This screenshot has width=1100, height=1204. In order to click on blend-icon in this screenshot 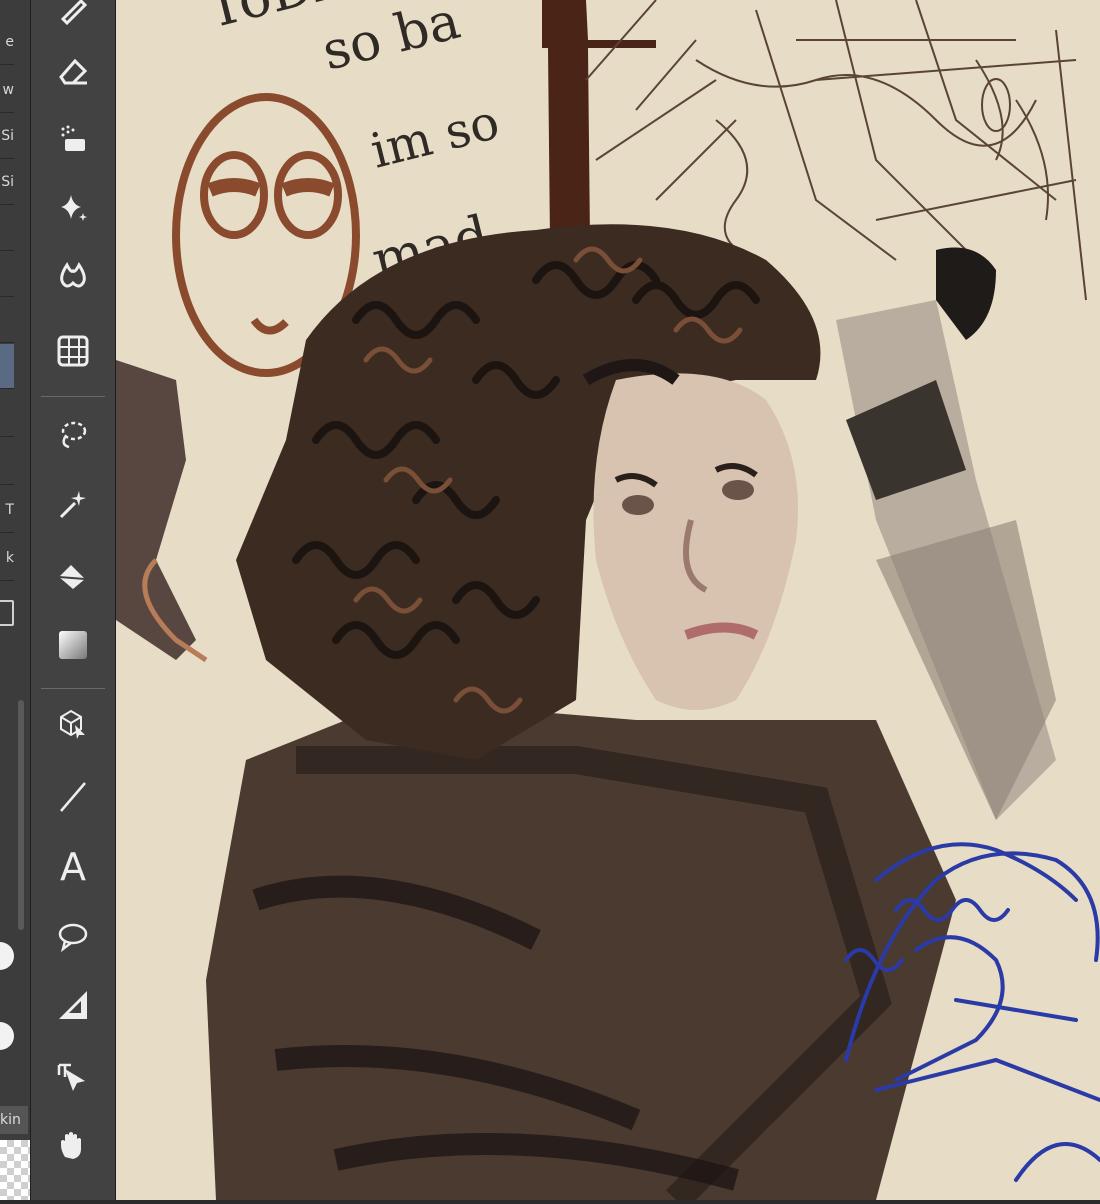, I will do `click(73, 139)`.